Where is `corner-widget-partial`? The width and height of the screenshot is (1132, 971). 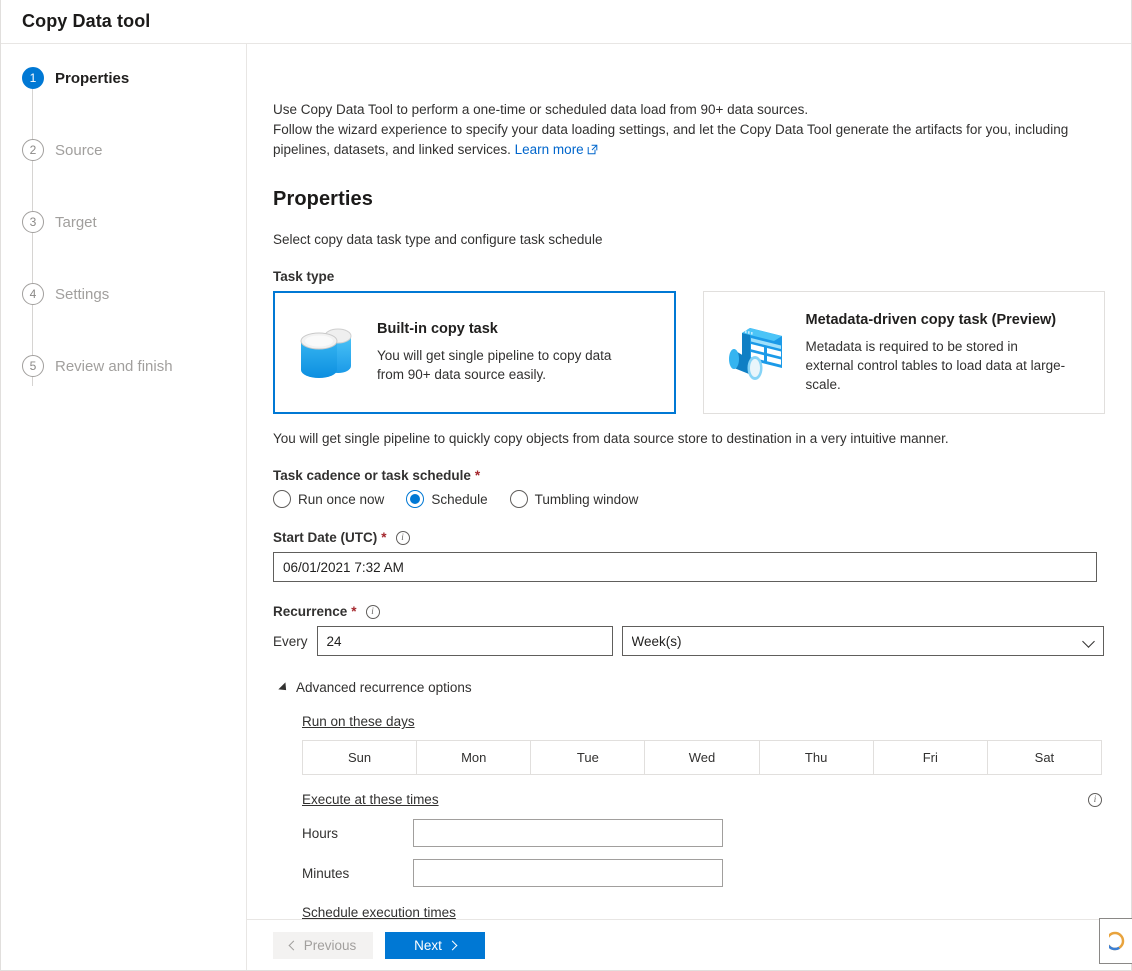
corner-widget-partial is located at coordinates (1115, 941).